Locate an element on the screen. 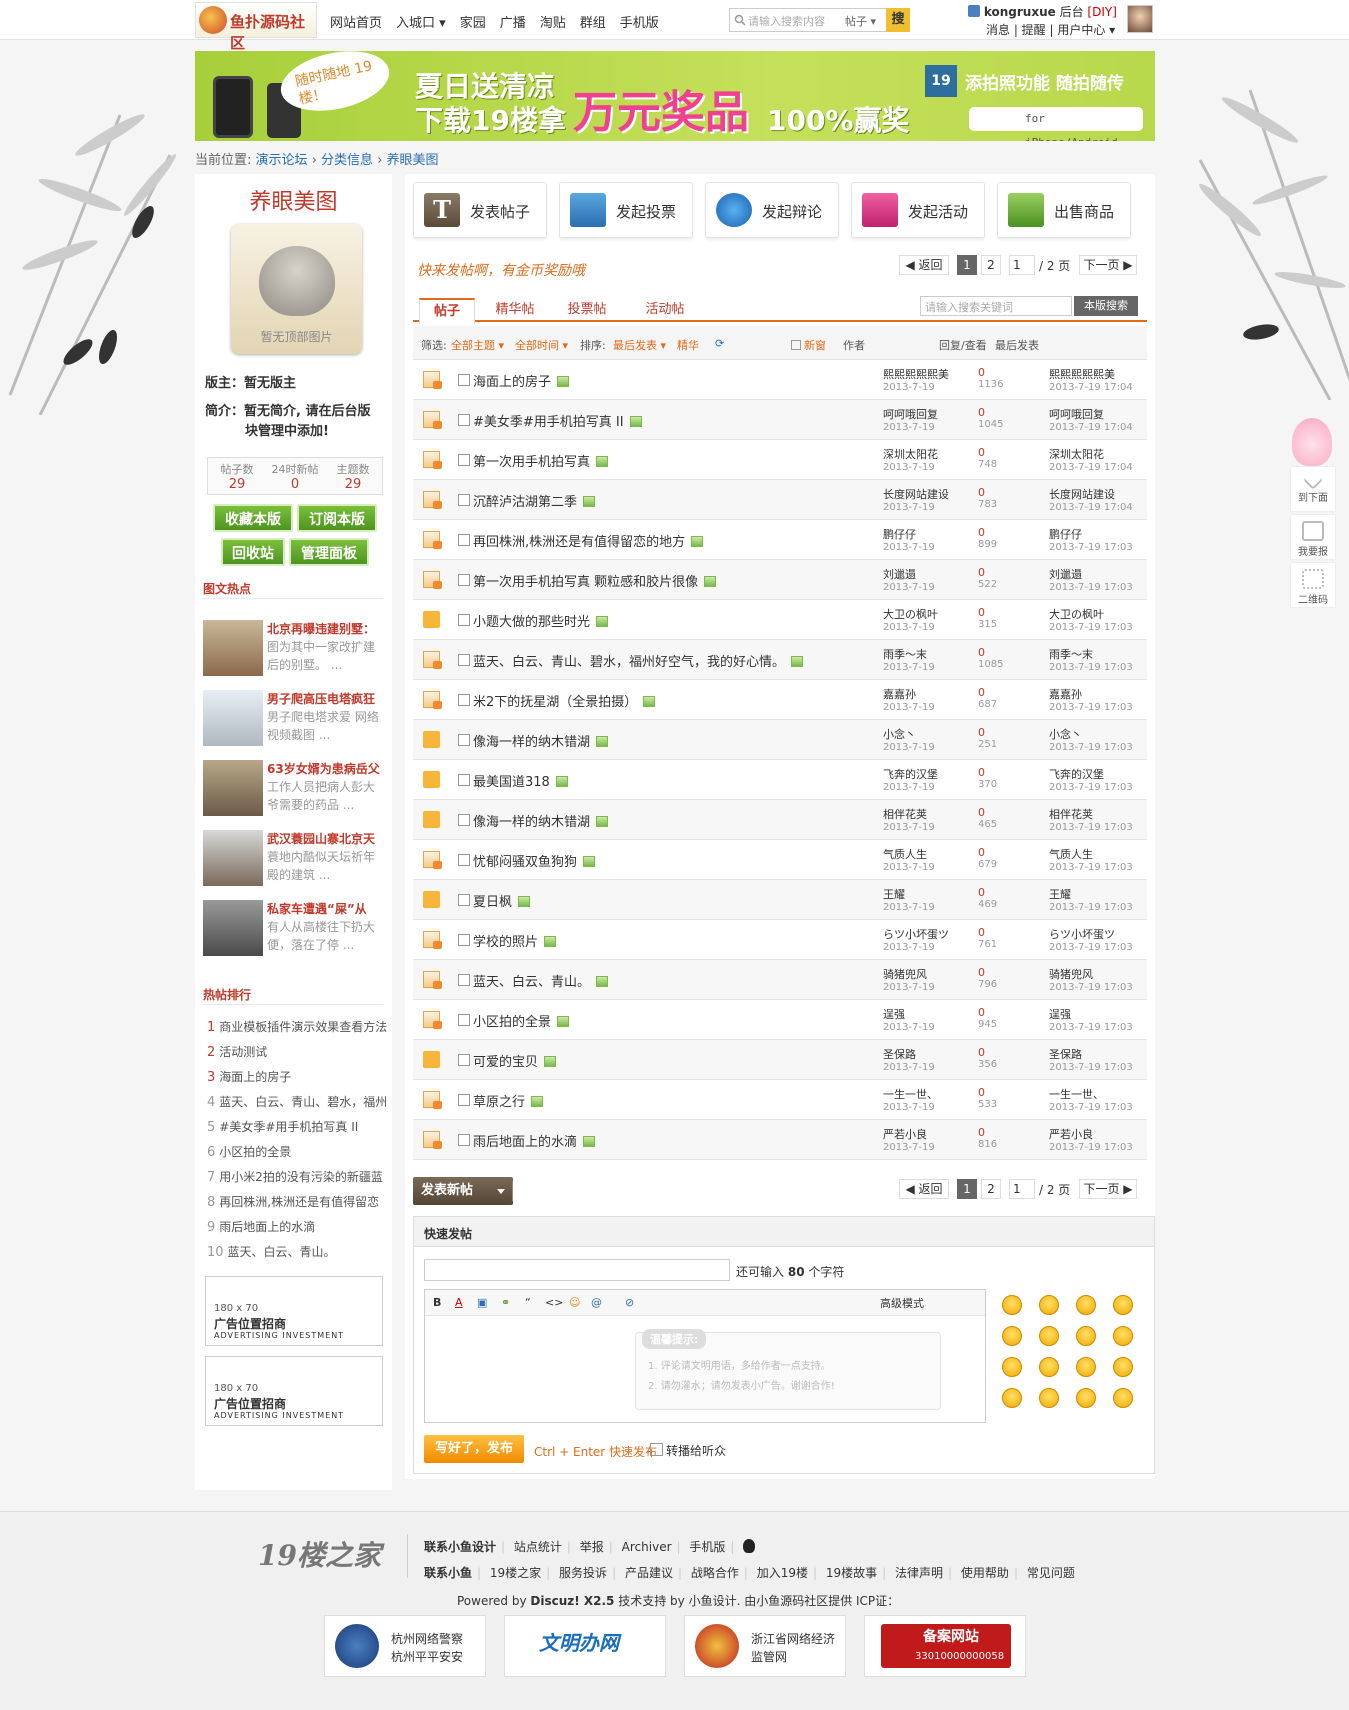  breadcrumb-item: 分类信息 is located at coordinates (347, 160).